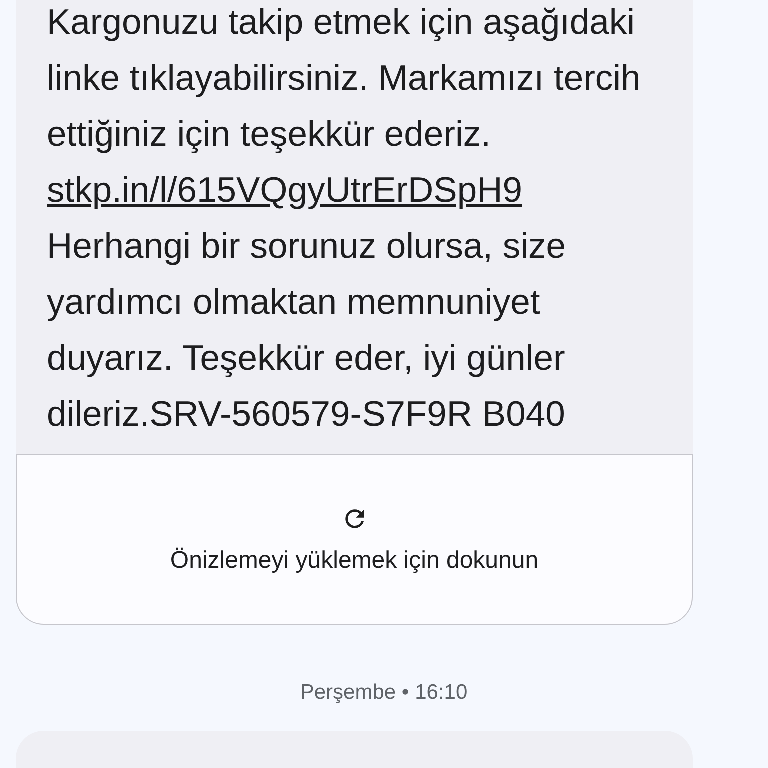 The height and width of the screenshot is (768, 768). Describe the element at coordinates (284, 190) in the screenshot. I see `tracking-link: stkp.in/l/615VQgyUtrErDSpH9` at that location.